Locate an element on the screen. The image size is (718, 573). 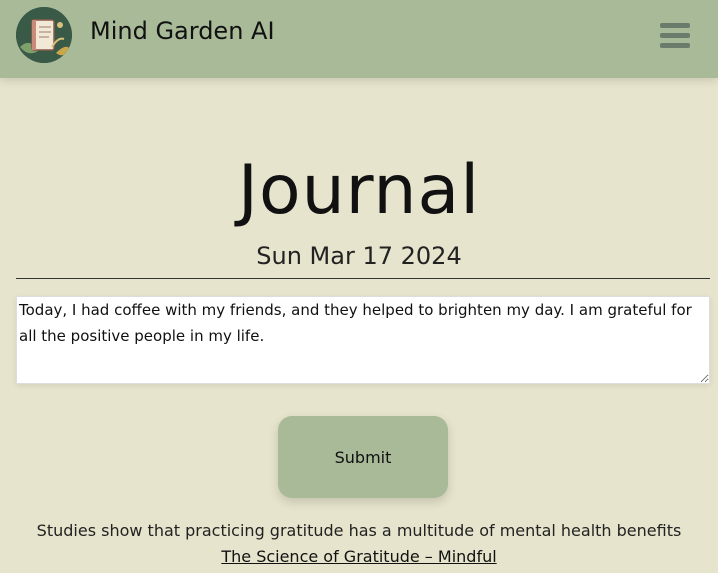
info-link-container: The Science of Gratitude – Mindful is located at coordinates (359, 557).